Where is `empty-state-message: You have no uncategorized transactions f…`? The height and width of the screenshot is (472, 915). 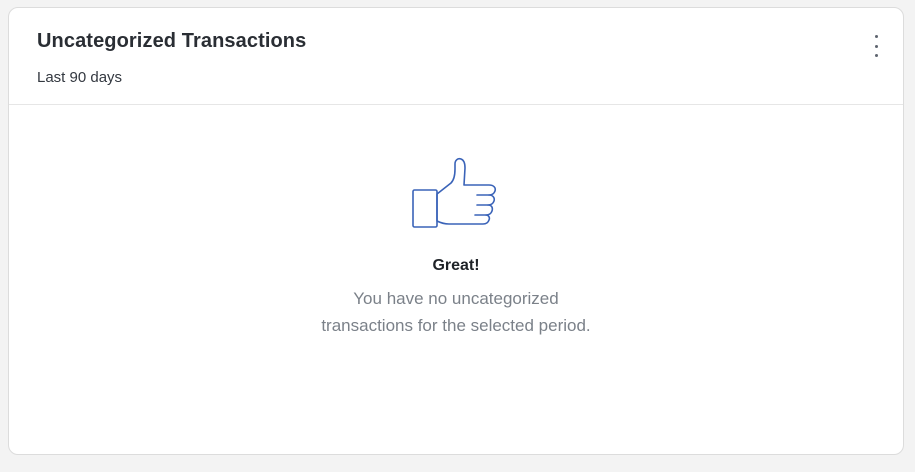 empty-state-message: You have no uncategorized transactions f… is located at coordinates (456, 312).